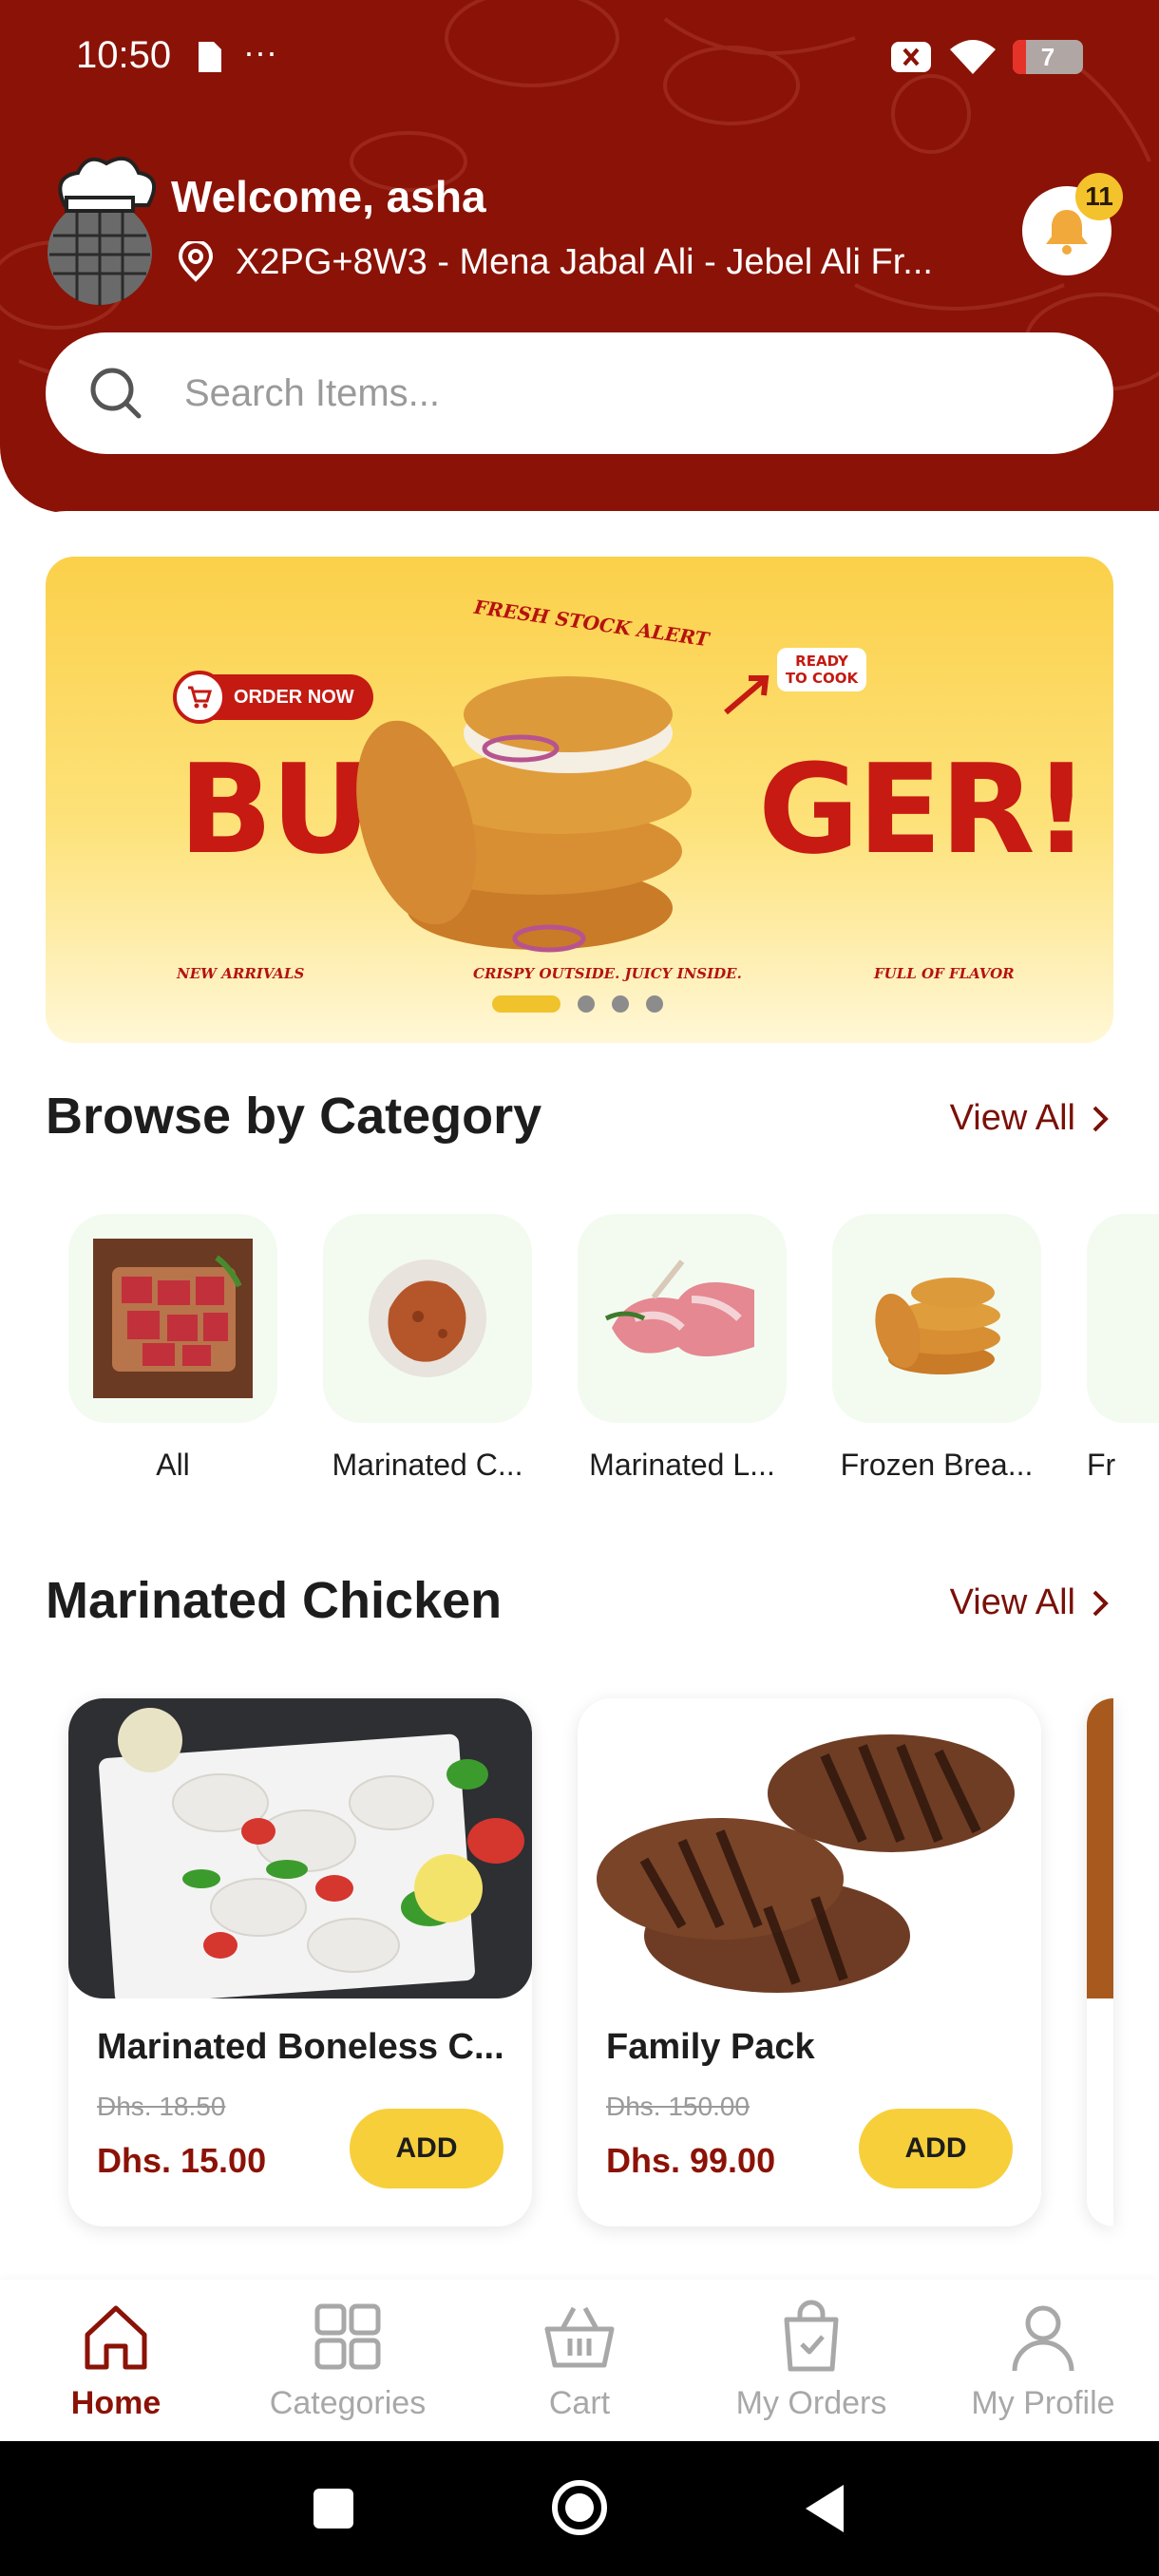 The height and width of the screenshot is (2576, 1159). Describe the element at coordinates (822, 678) in the screenshot. I see `ready-line-2: TO COOK` at that location.